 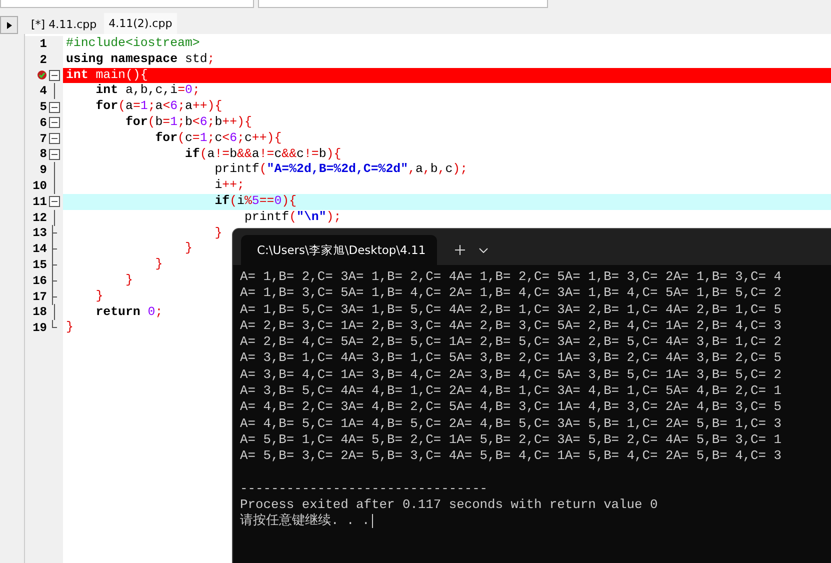 I want to click on line-number: 4, so click(x=43, y=91).